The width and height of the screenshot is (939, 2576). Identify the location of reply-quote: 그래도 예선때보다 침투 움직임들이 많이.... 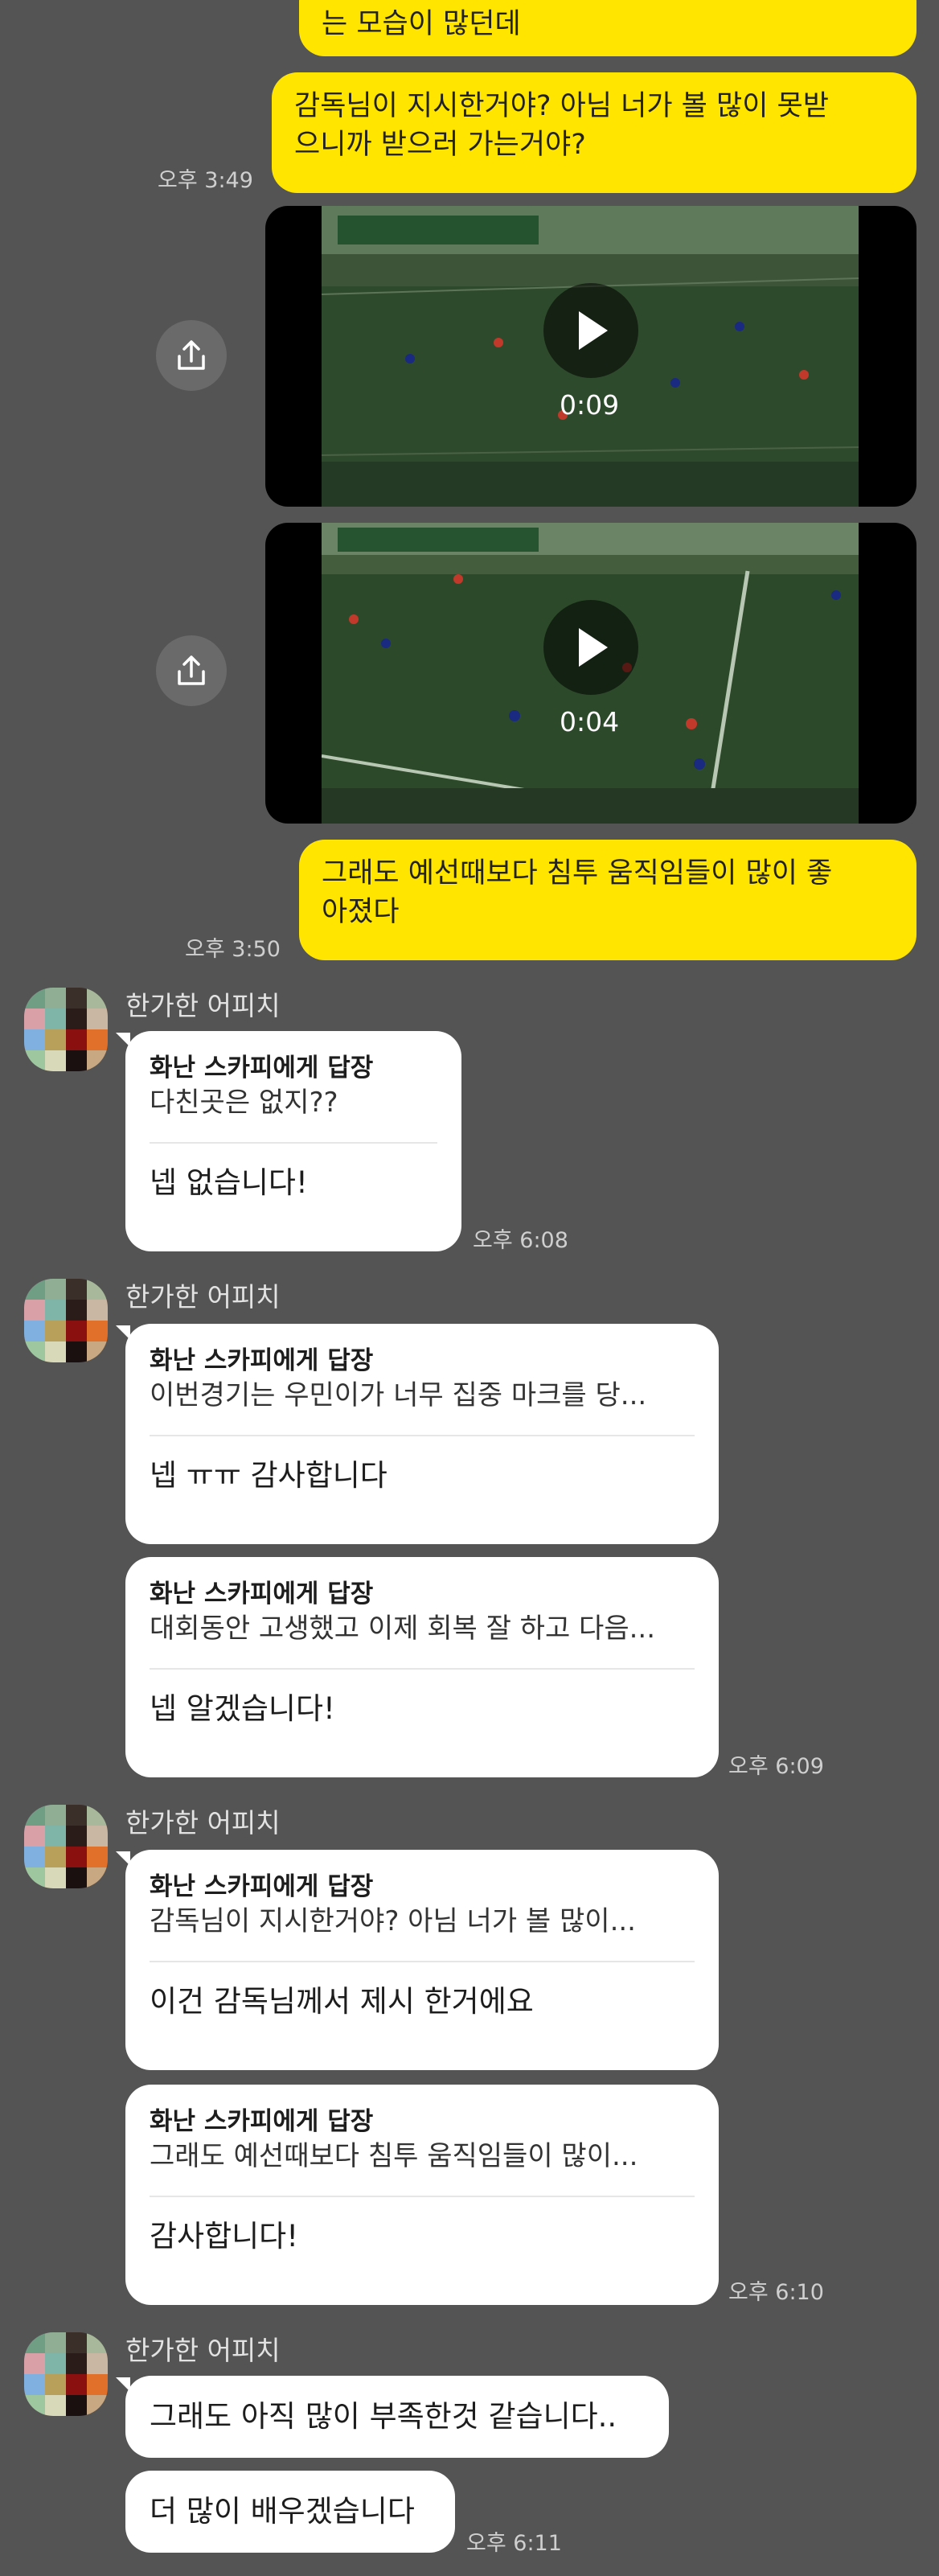
(394, 2156).